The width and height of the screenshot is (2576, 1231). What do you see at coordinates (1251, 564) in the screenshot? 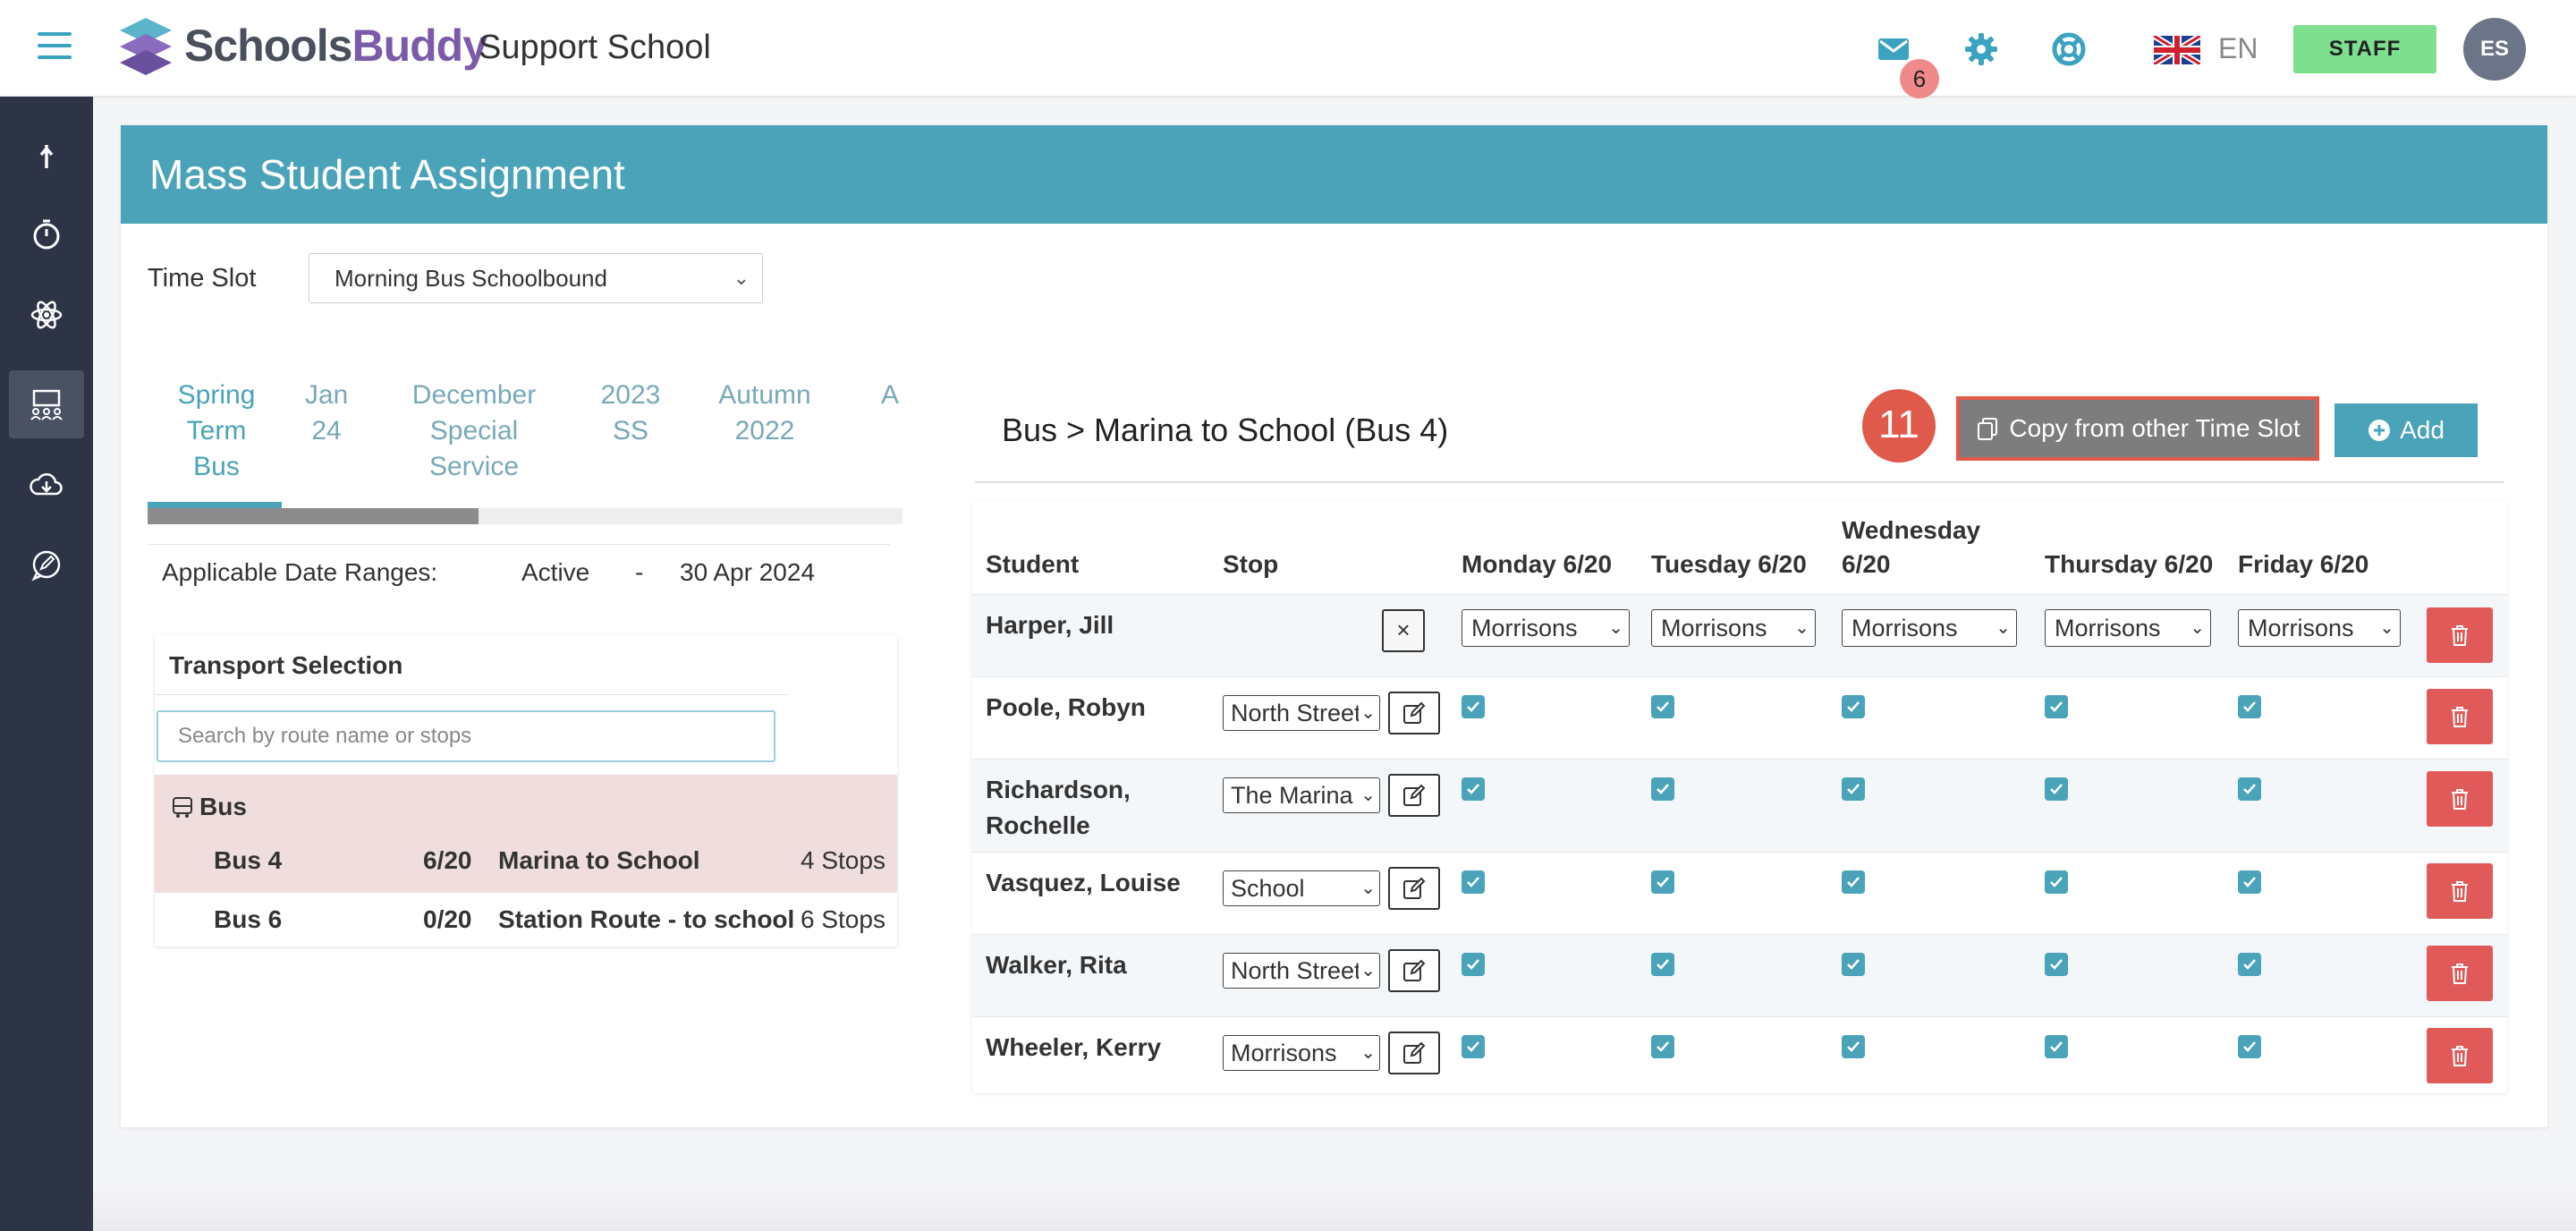
I see `column-header-stop: Stop` at bounding box center [1251, 564].